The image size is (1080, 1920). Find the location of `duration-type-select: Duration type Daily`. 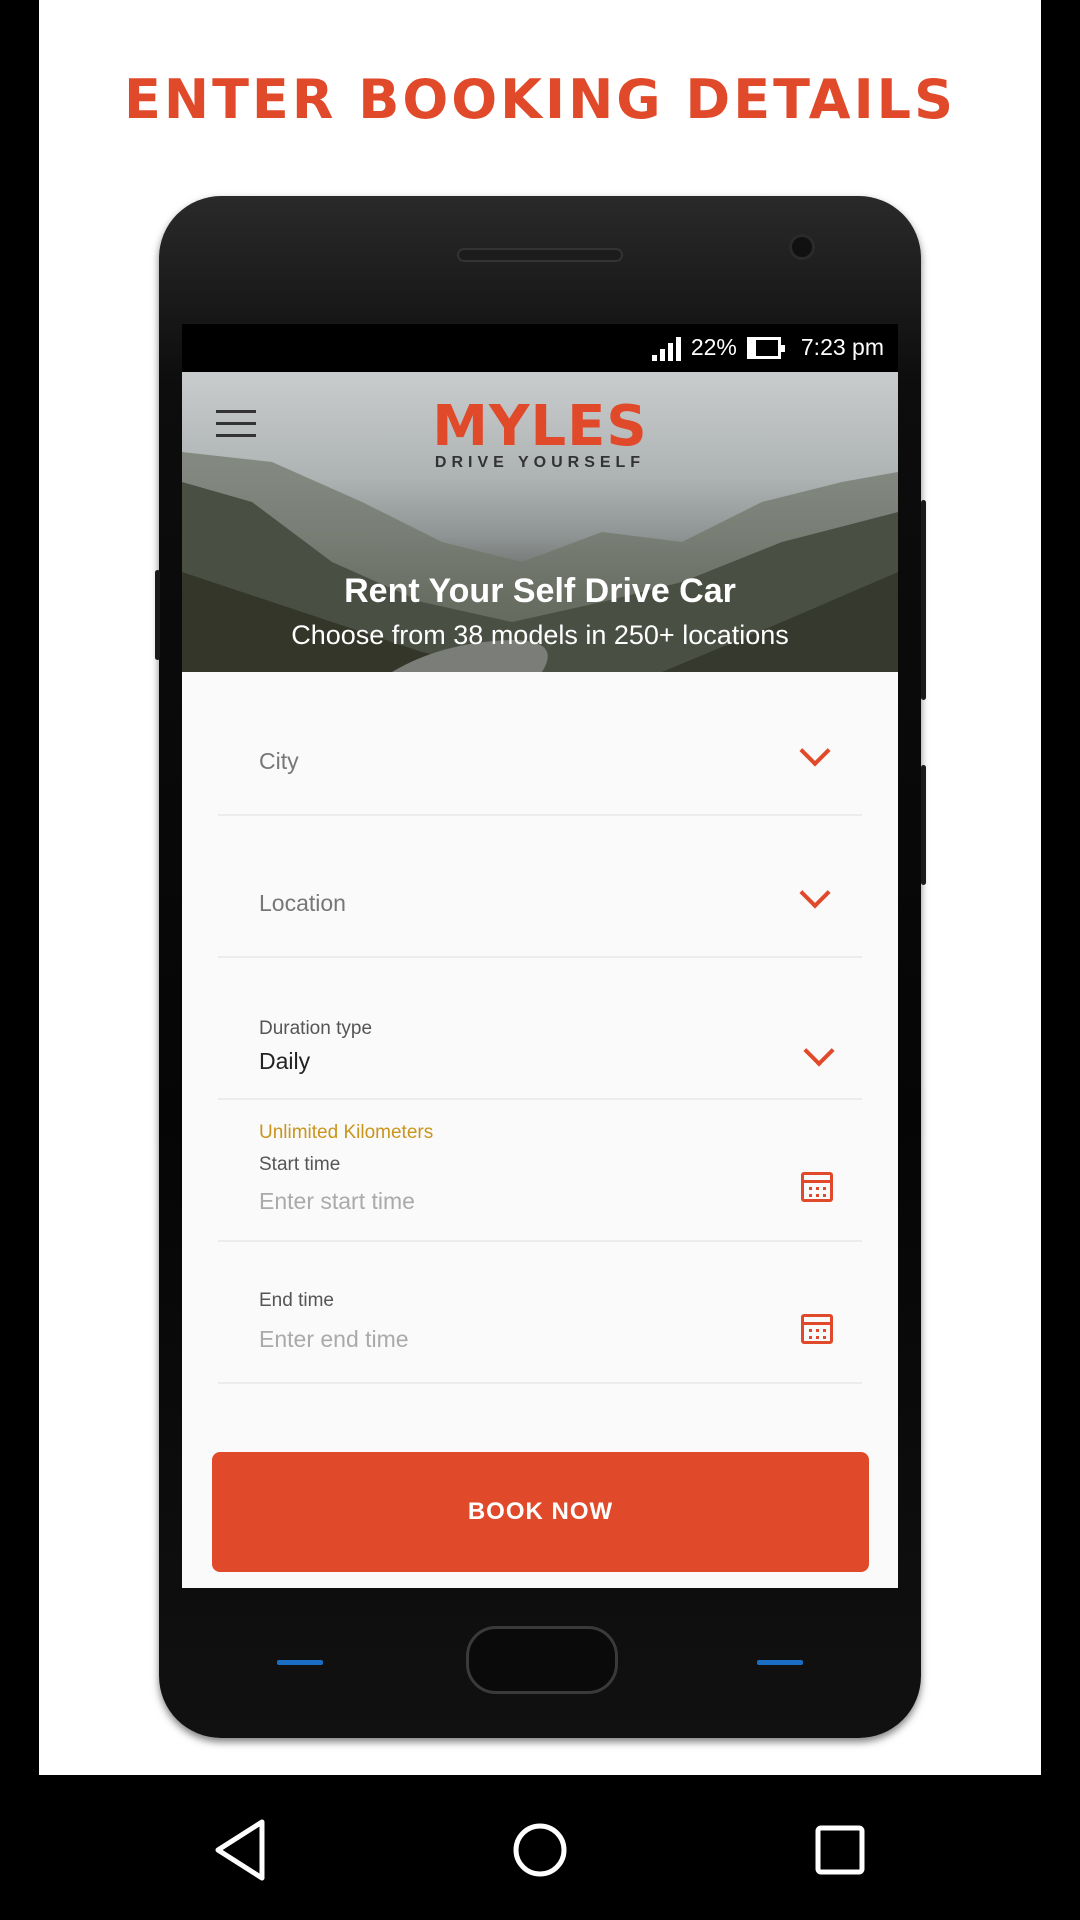

duration-type-select: Duration type Daily is located at coordinates (540, 1046).